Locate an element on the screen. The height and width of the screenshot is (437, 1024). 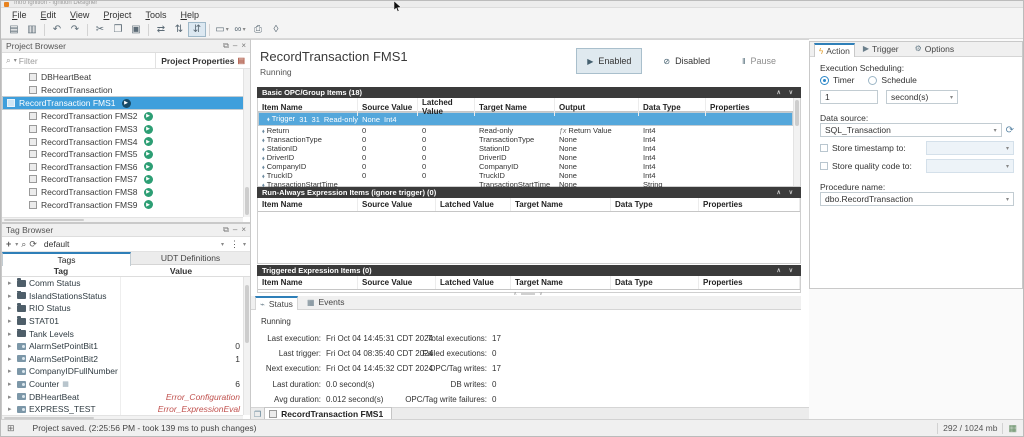
undo-icon: ↶ is located at coordinates (57, 29).